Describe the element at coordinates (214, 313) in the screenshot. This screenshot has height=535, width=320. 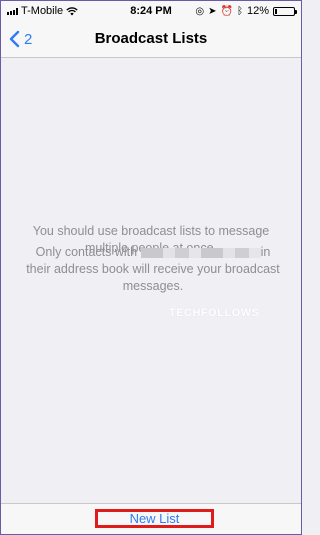
I see `watermark: TECHFOLLOWS` at that location.